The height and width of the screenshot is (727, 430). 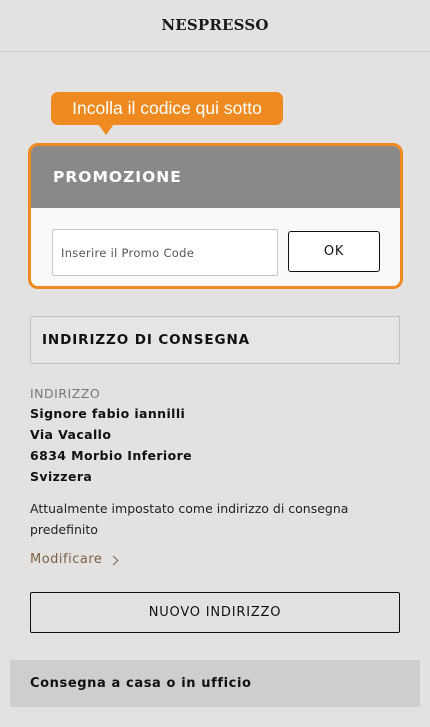 What do you see at coordinates (165, 252) in the screenshot?
I see `promo-code-input` at bounding box center [165, 252].